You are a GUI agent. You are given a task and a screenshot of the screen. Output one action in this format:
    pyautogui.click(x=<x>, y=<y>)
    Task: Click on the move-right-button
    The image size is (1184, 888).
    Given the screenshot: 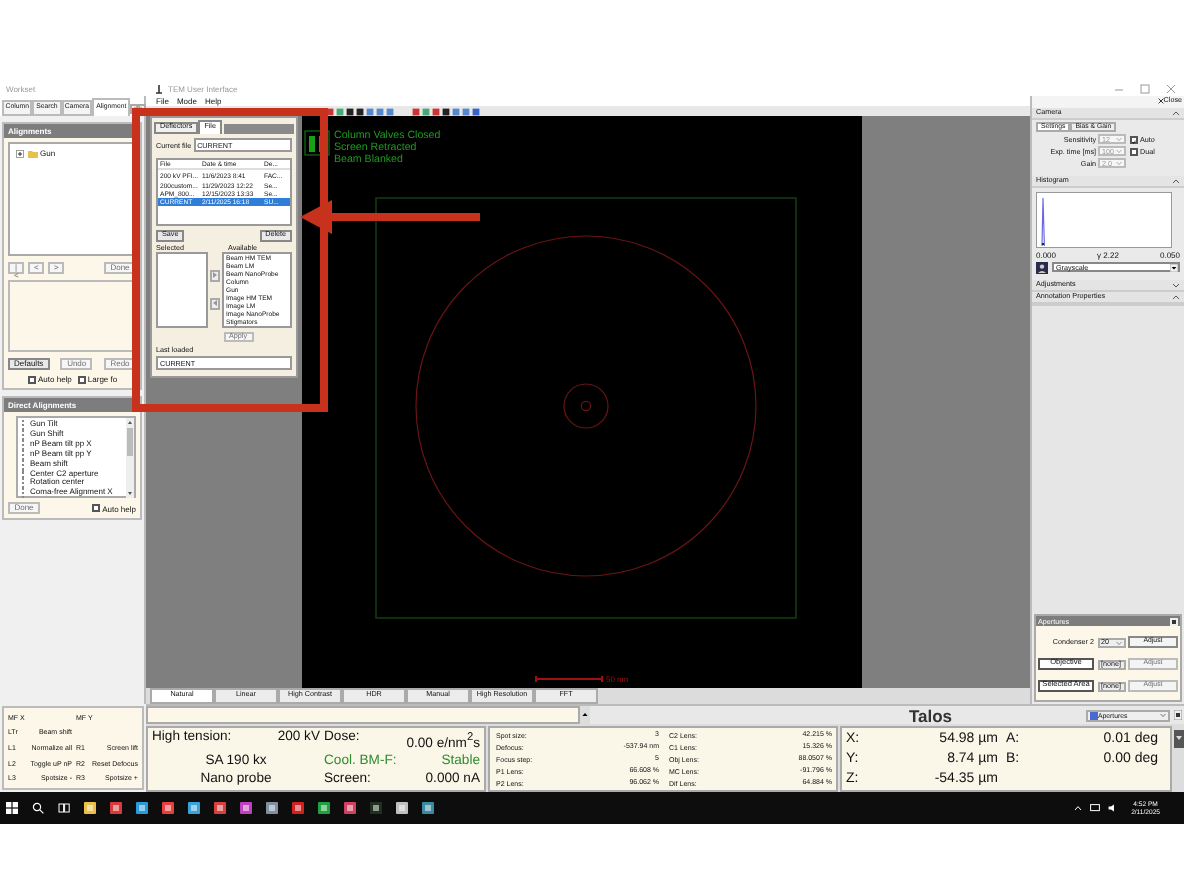 What is the action you would take?
    pyautogui.click(x=215, y=275)
    